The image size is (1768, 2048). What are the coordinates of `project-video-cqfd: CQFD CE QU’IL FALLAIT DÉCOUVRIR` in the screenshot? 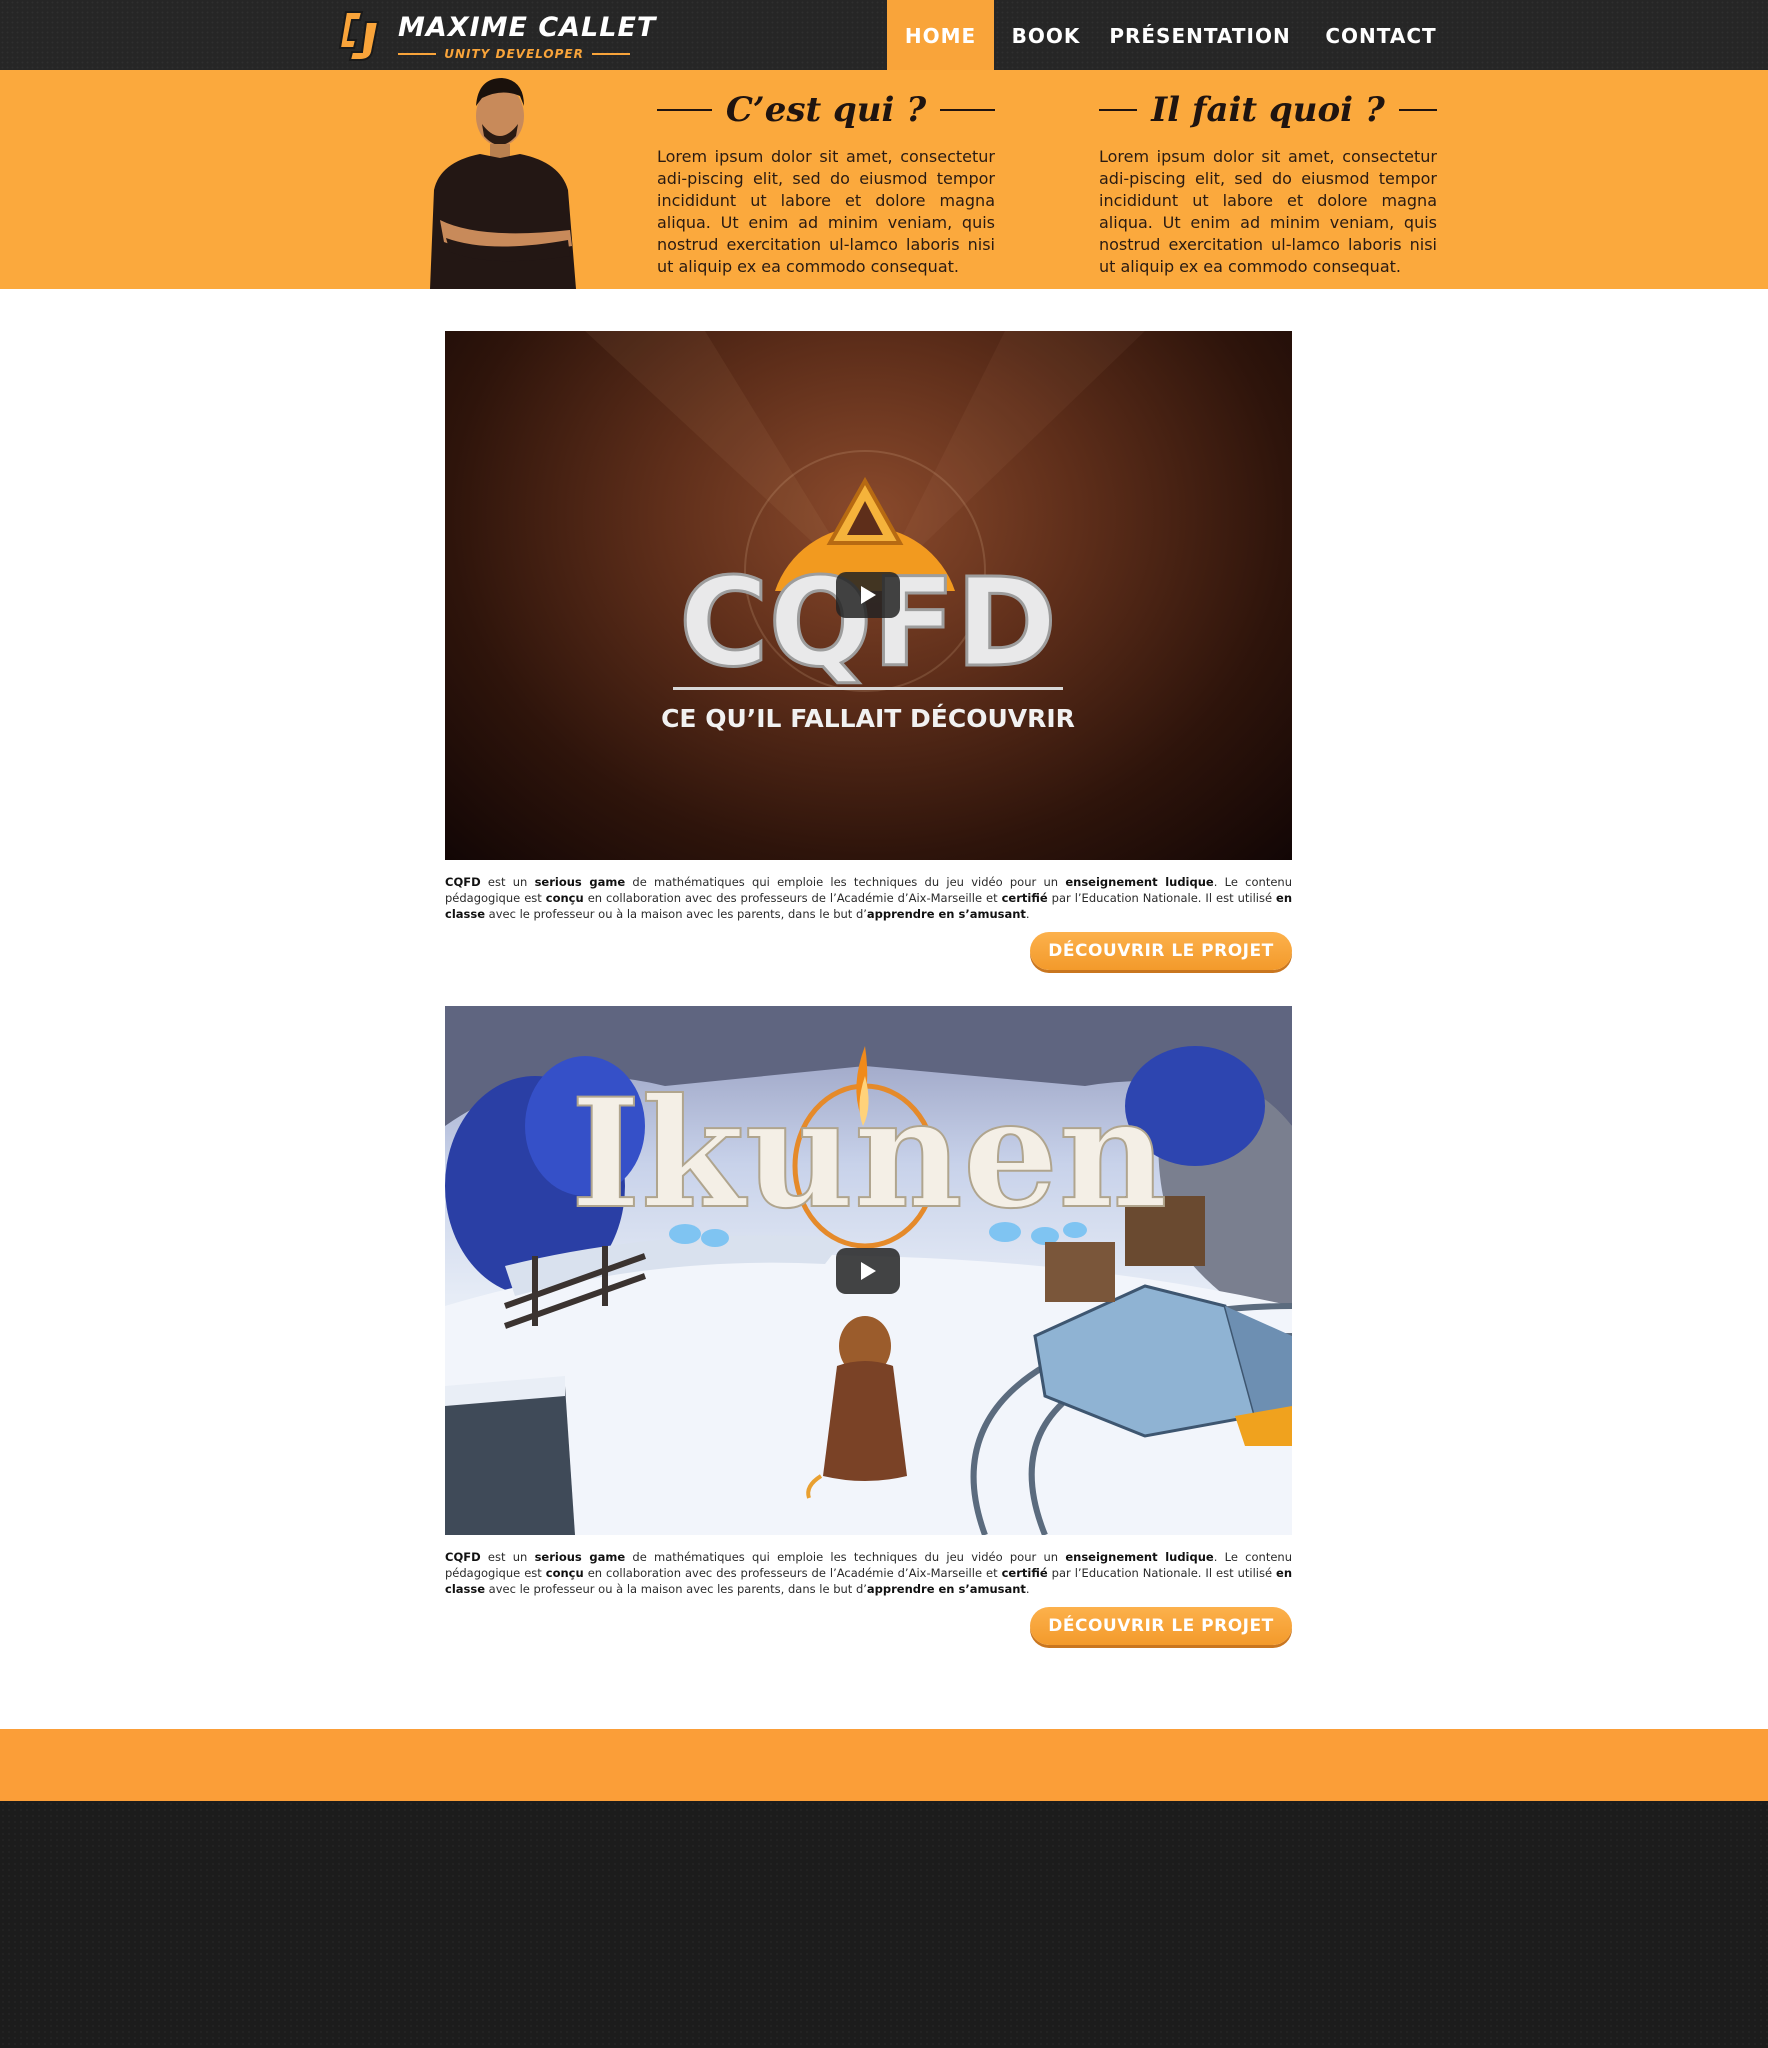 It's located at (868, 595).